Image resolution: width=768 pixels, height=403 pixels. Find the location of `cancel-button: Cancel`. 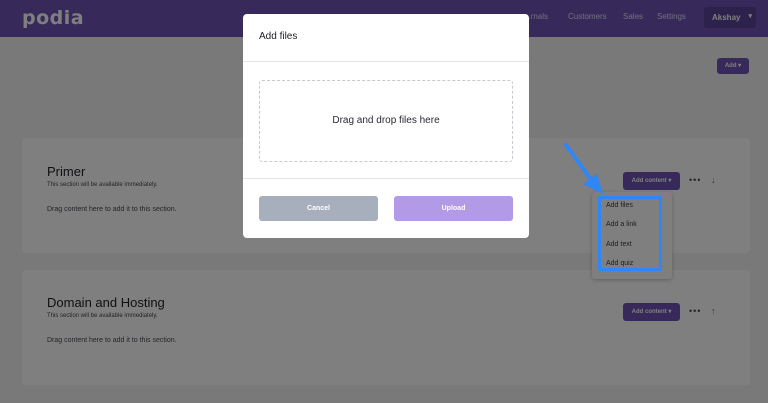

cancel-button: Cancel is located at coordinates (318, 208).